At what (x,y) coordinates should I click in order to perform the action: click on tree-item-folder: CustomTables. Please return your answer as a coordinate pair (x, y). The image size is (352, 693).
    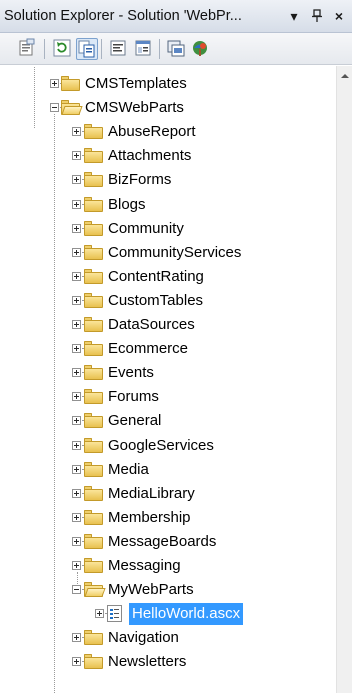
    Looking at the image, I should click on (168, 301).